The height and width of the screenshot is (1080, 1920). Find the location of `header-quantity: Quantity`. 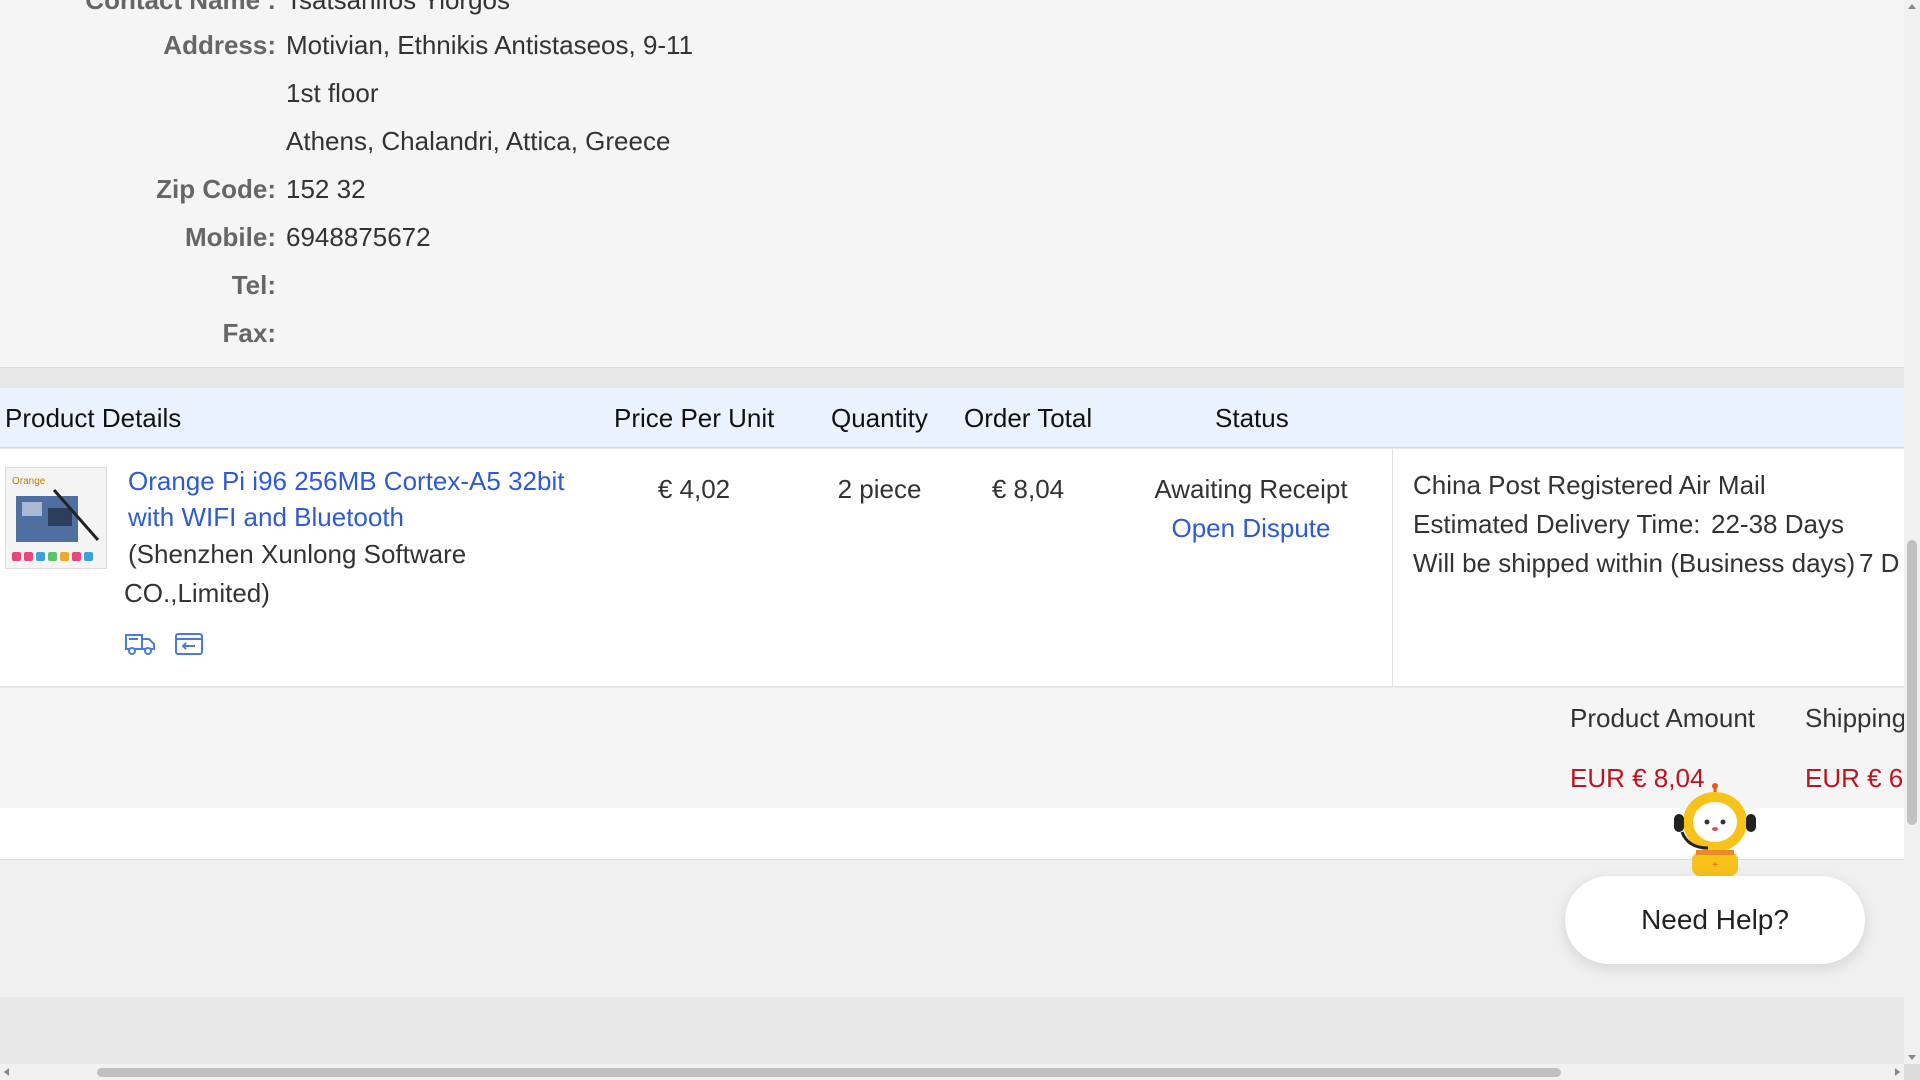

header-quantity: Quantity is located at coordinates (879, 418).